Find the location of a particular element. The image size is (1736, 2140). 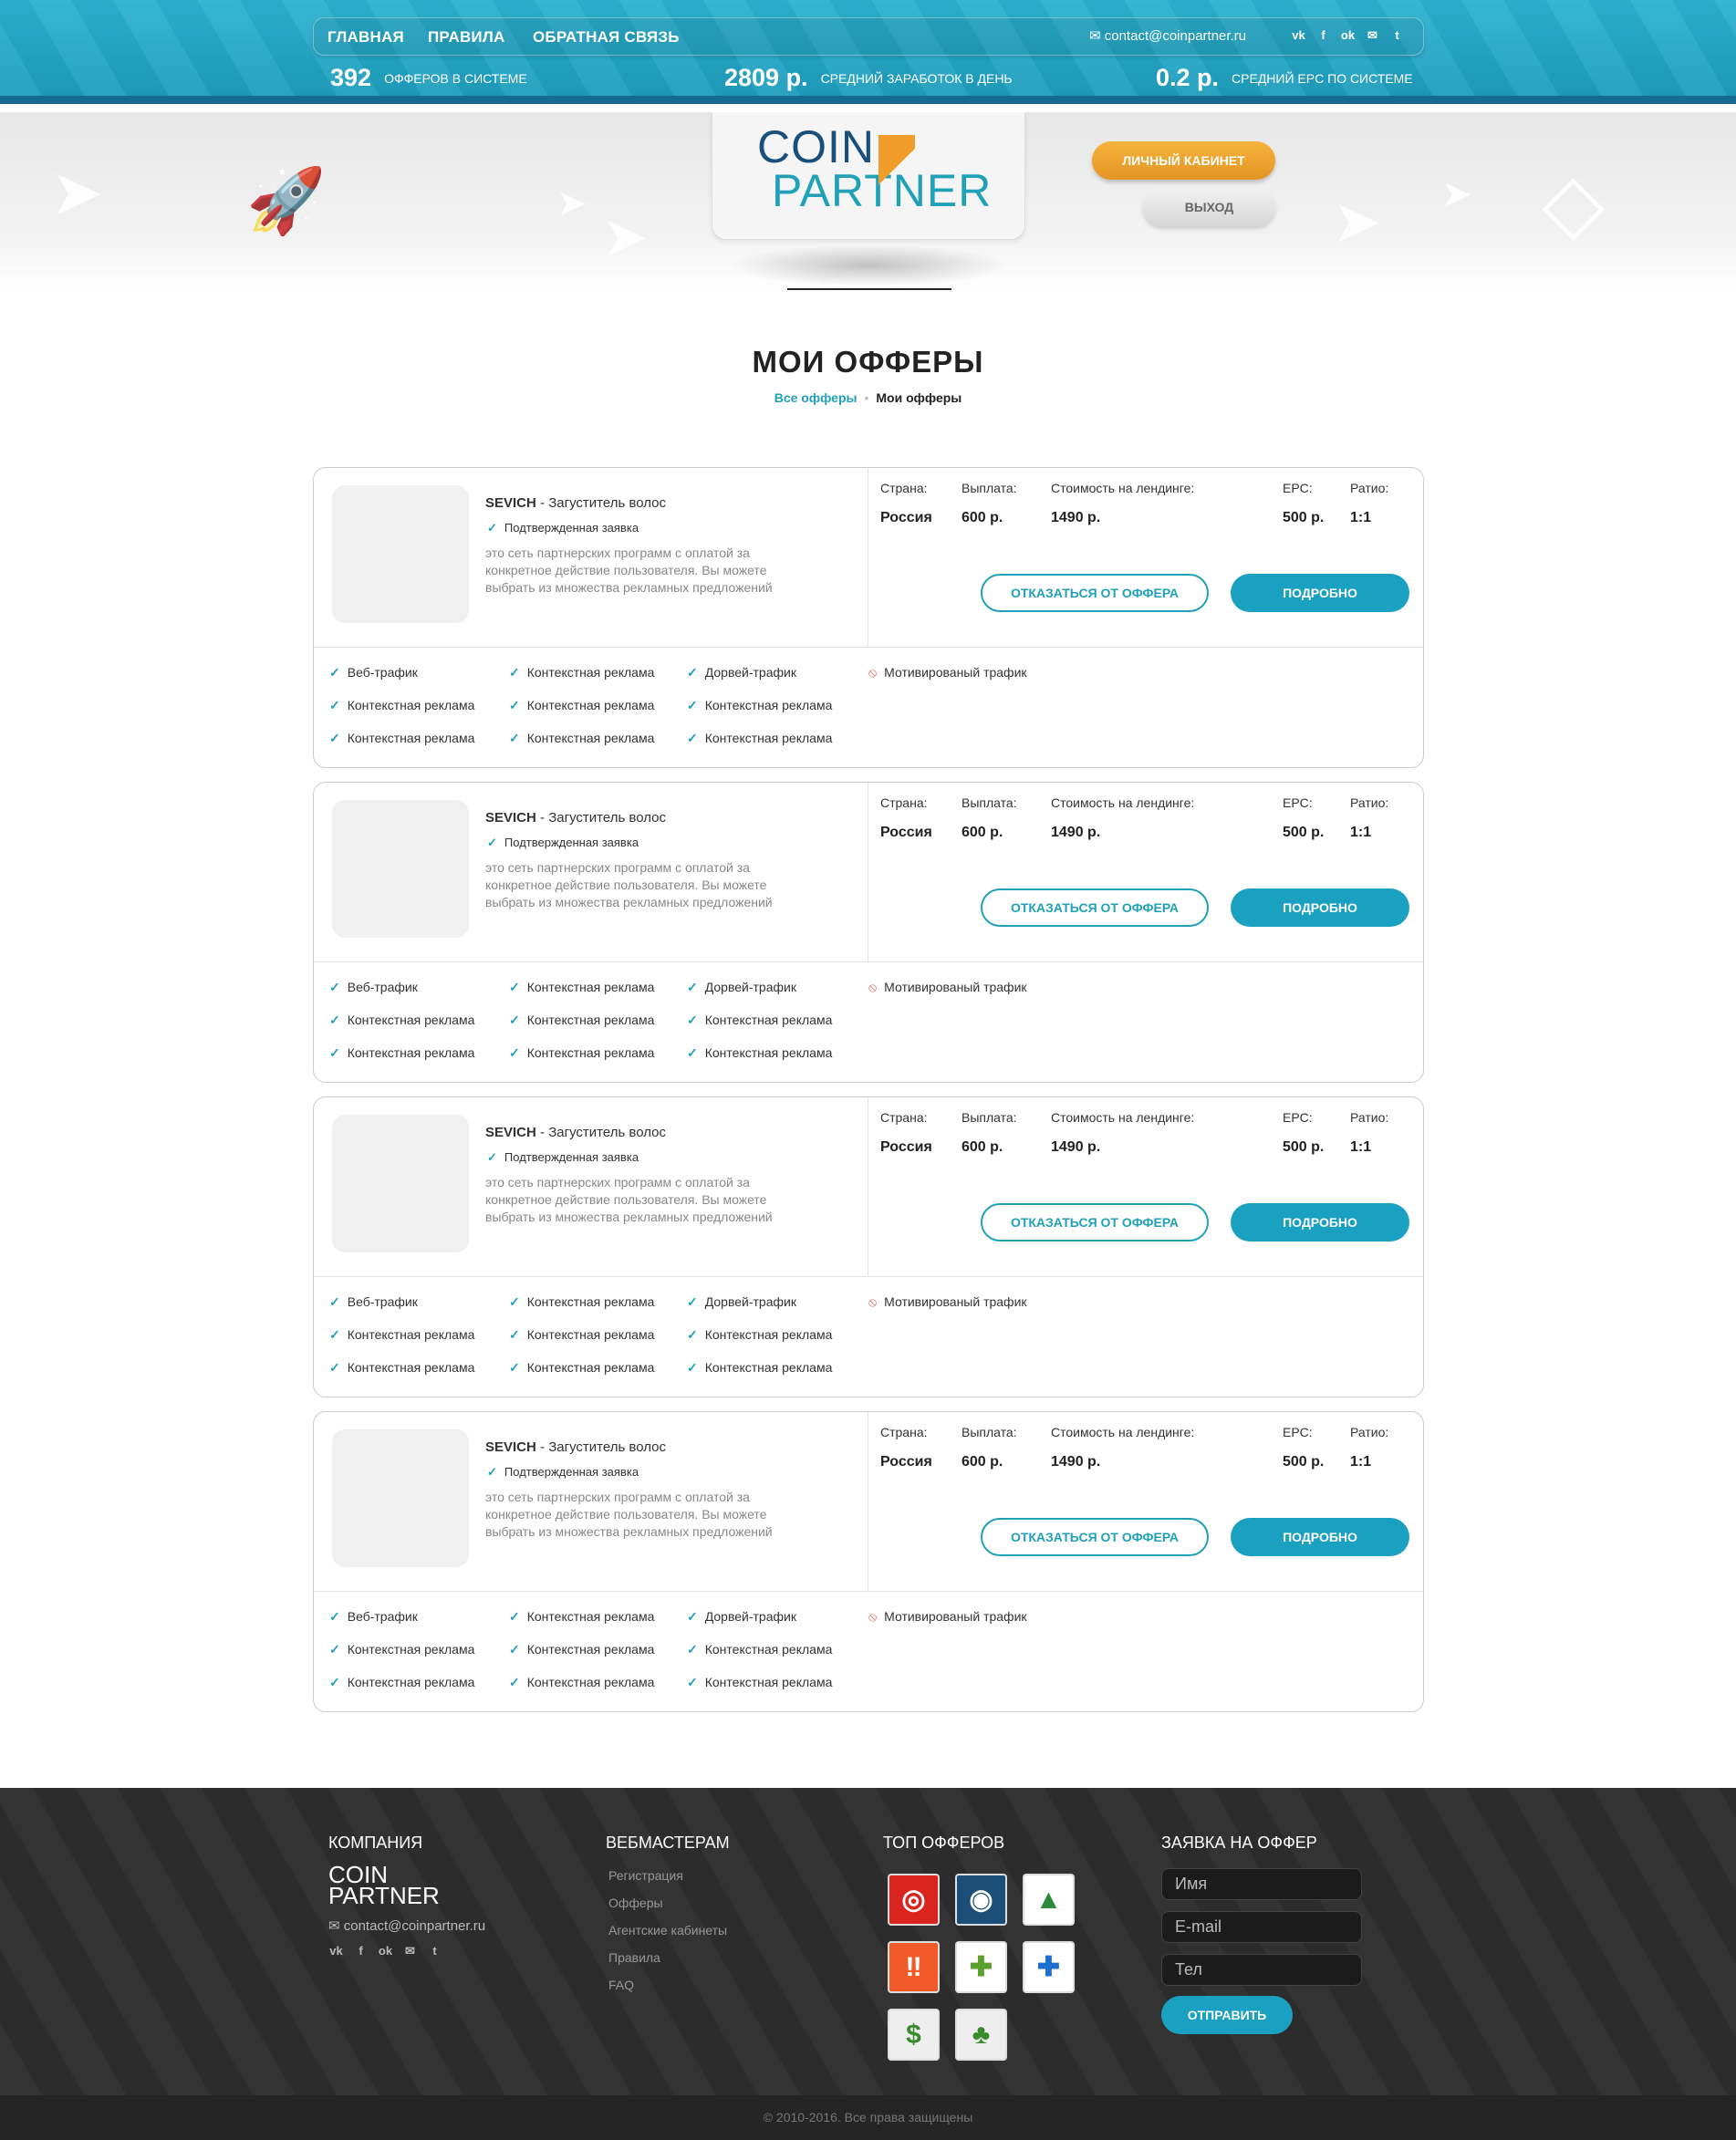

payout-label: Выплата: is located at coordinates (989, 802).